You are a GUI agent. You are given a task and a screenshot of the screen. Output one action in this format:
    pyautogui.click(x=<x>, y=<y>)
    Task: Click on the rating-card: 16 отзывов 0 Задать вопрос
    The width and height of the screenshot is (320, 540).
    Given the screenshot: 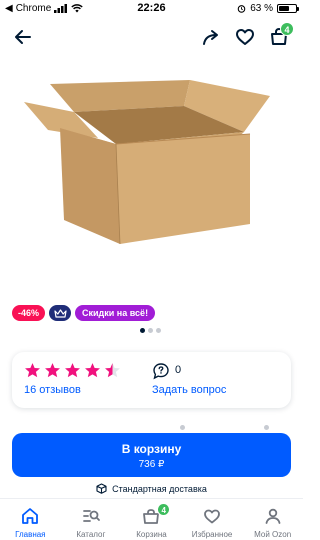 What is the action you would take?
    pyautogui.click(x=151, y=380)
    